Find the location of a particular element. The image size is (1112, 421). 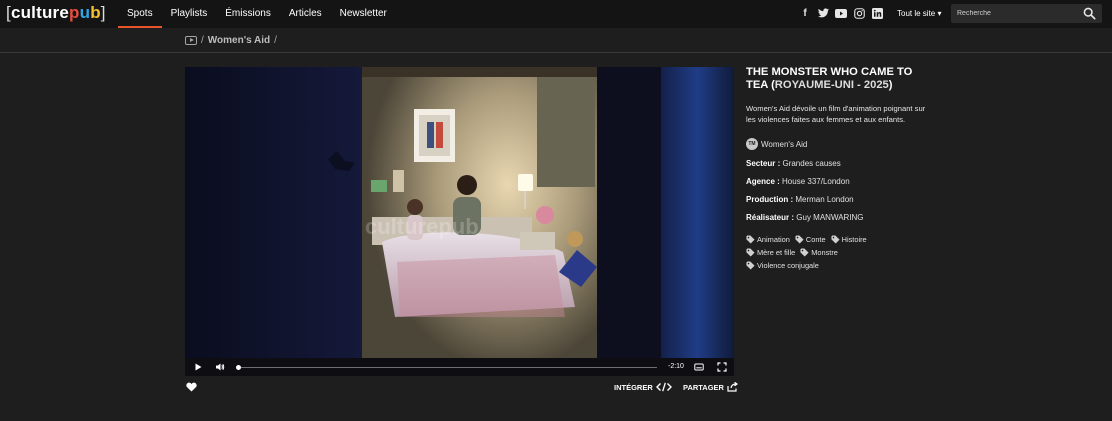

tag-label: Monstre is located at coordinates (824, 252).